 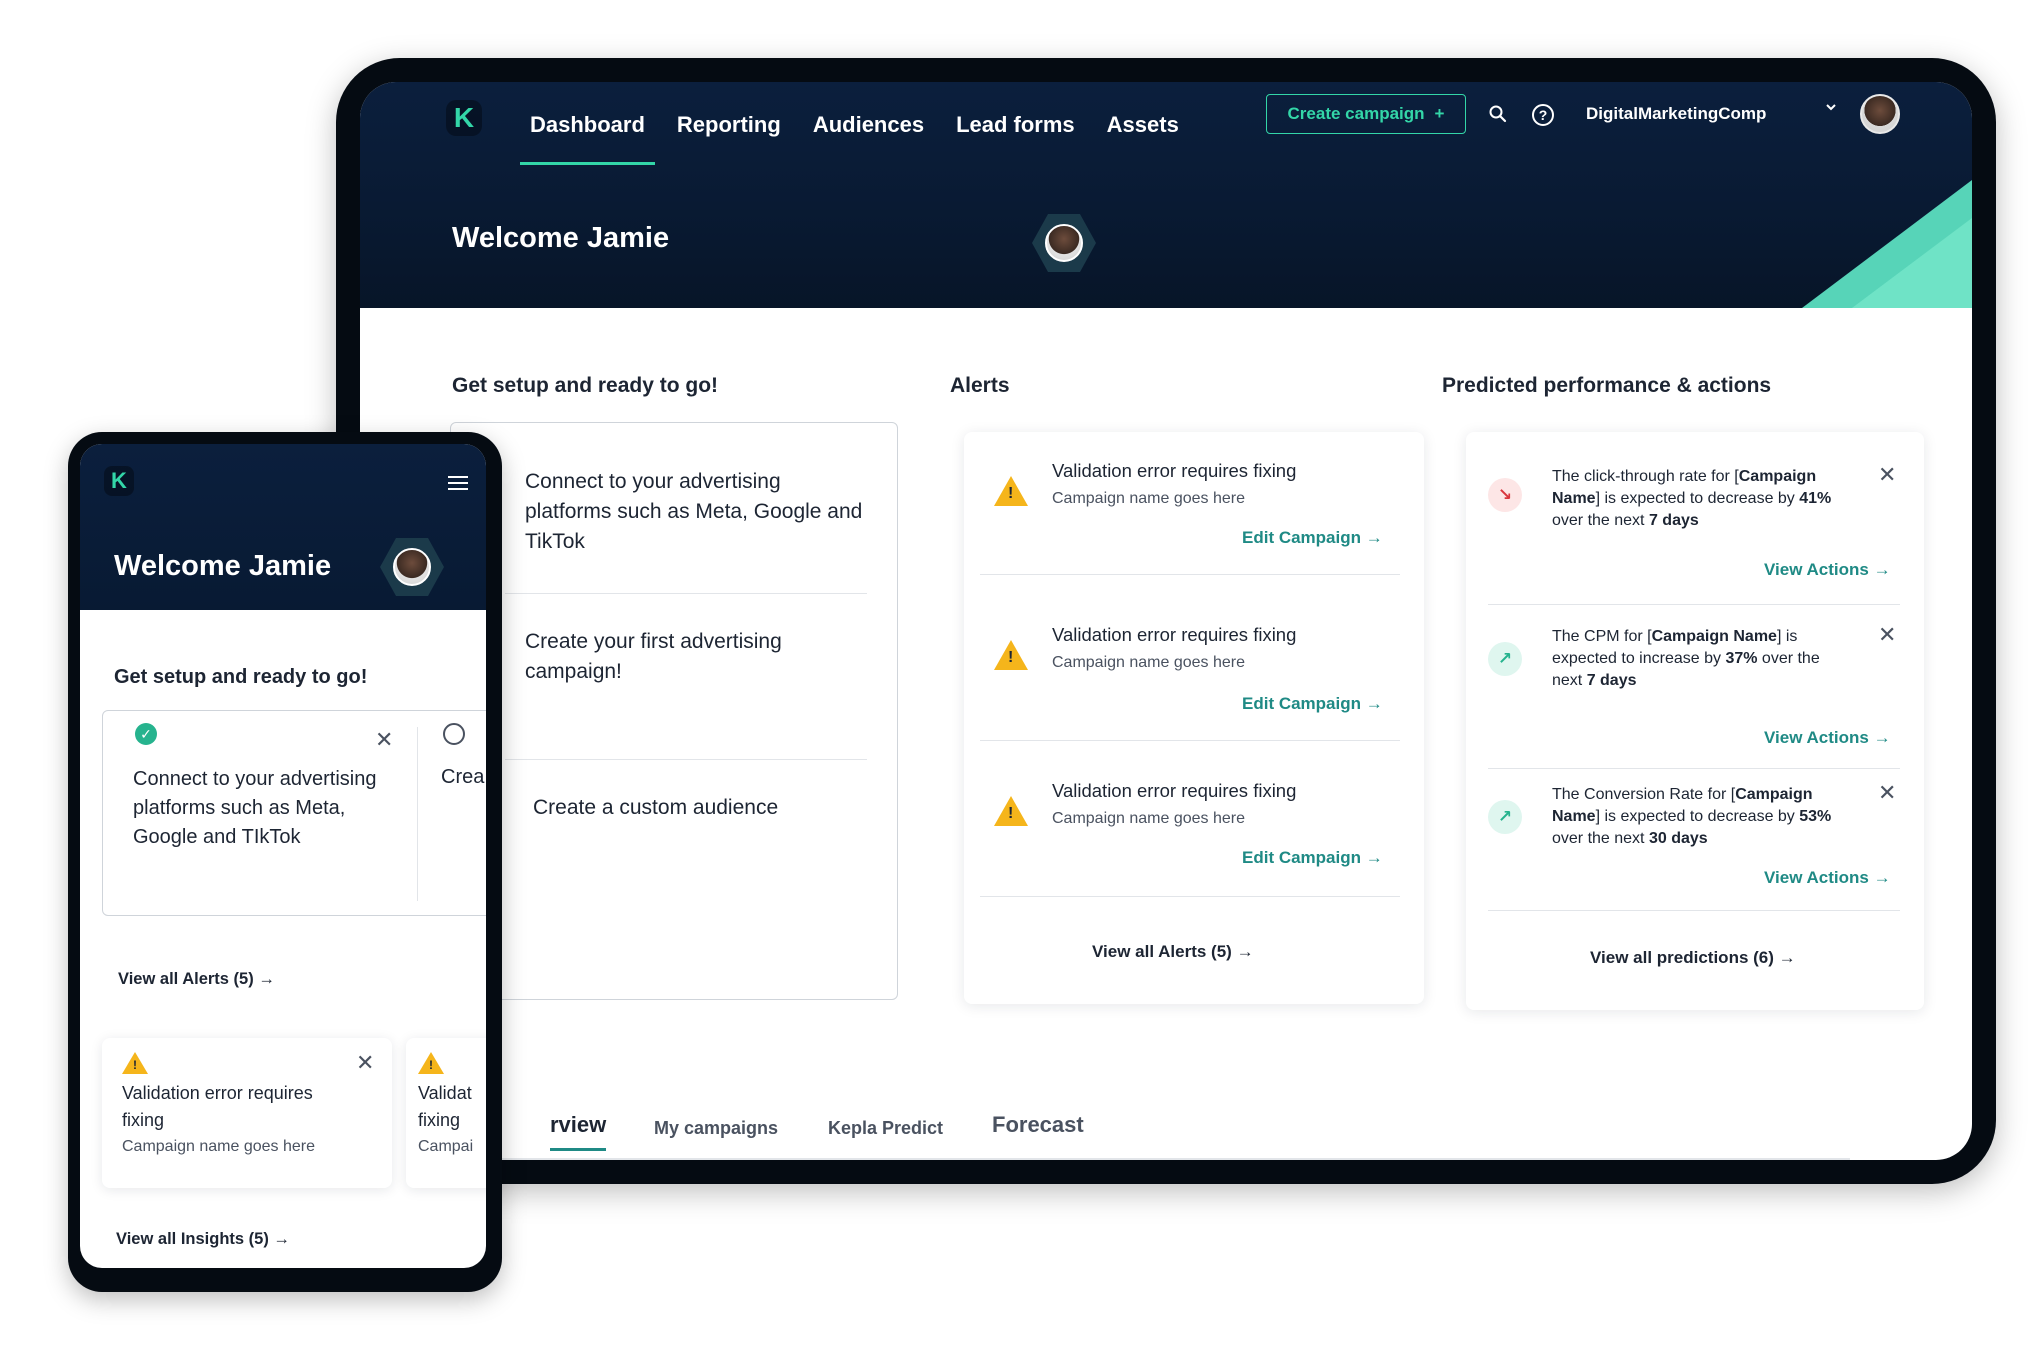 I want to click on nav-assets: Assets, so click(x=1143, y=138).